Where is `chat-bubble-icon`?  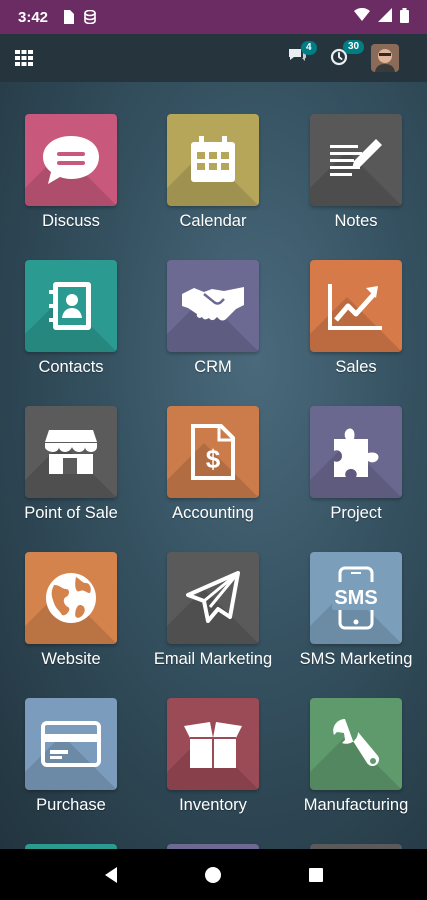 chat-bubble-icon is located at coordinates (71, 160).